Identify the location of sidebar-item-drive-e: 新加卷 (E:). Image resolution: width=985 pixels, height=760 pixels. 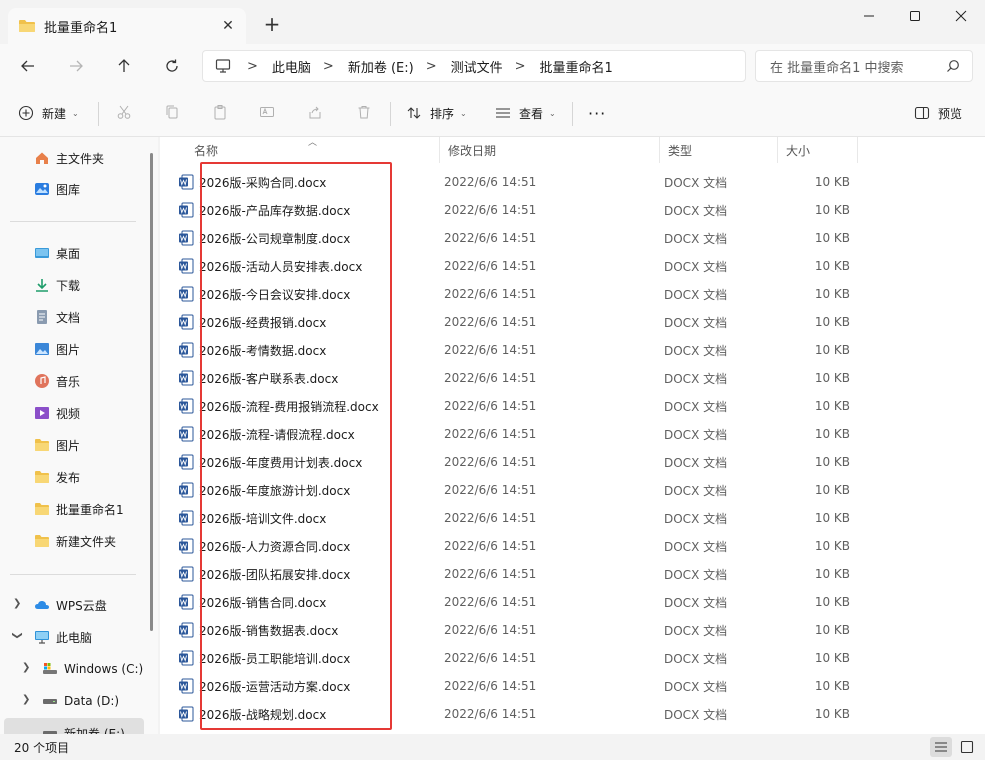
(74, 726).